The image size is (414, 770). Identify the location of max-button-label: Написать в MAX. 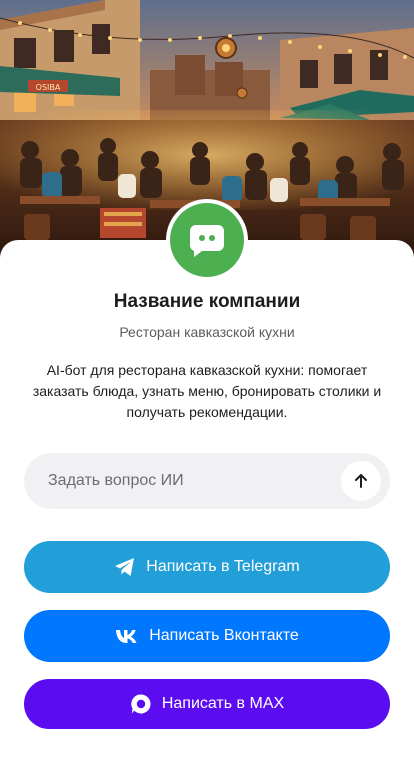
(223, 703).